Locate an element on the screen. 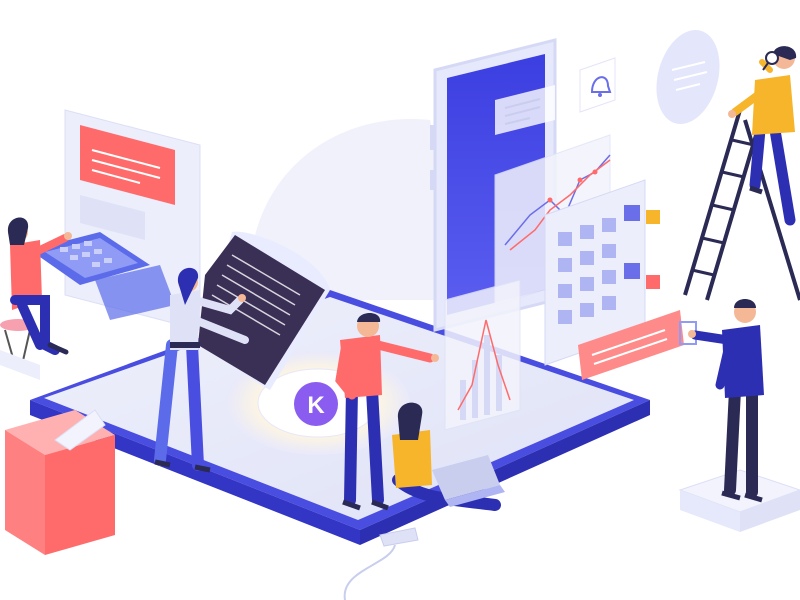 Image resolution: width=800 pixels, height=600 pixels. person-right-standing is located at coordinates (726, 401).